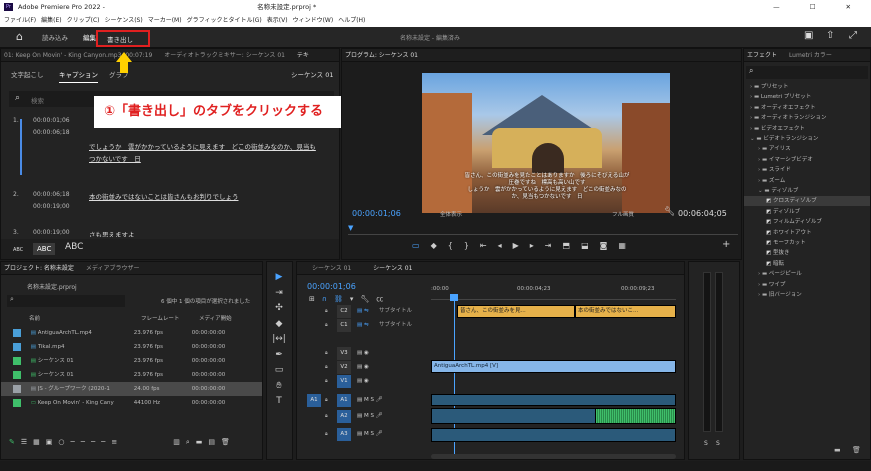  Describe the element at coordinates (856, 450) in the screenshot. I see `trash-icon: 🗑︎` at that location.